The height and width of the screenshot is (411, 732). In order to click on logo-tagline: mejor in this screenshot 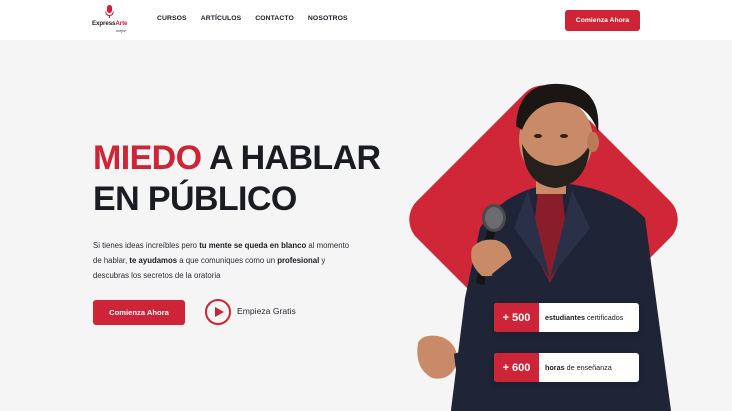, I will do `click(121, 30)`.